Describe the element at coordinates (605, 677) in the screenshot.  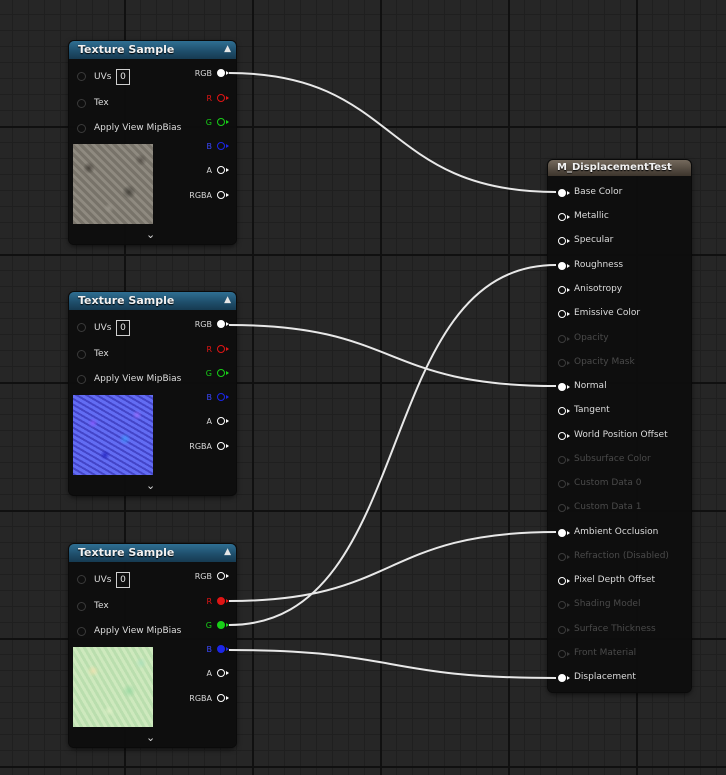
I see `displacement-label: Displacement` at that location.